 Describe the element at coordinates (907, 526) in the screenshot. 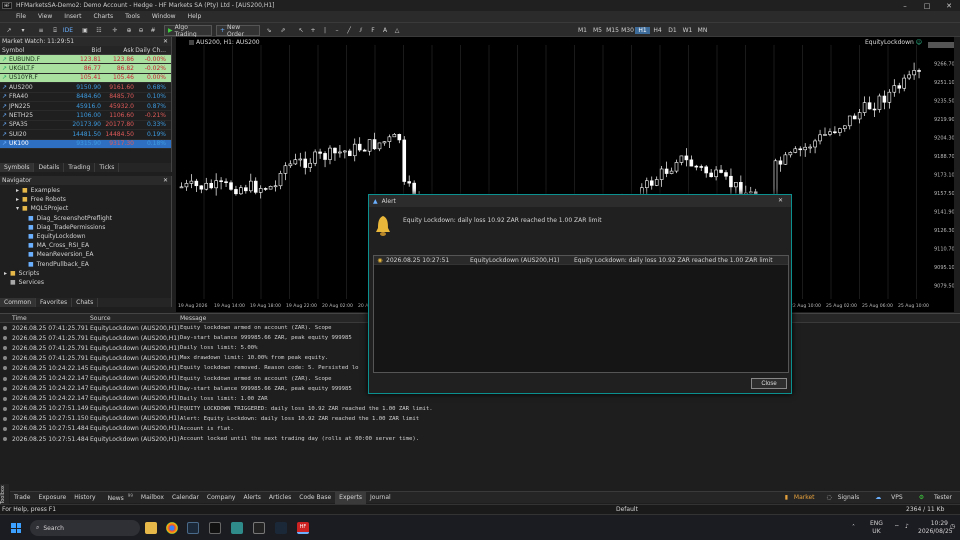

I see `volume-icon: ♪` at that location.